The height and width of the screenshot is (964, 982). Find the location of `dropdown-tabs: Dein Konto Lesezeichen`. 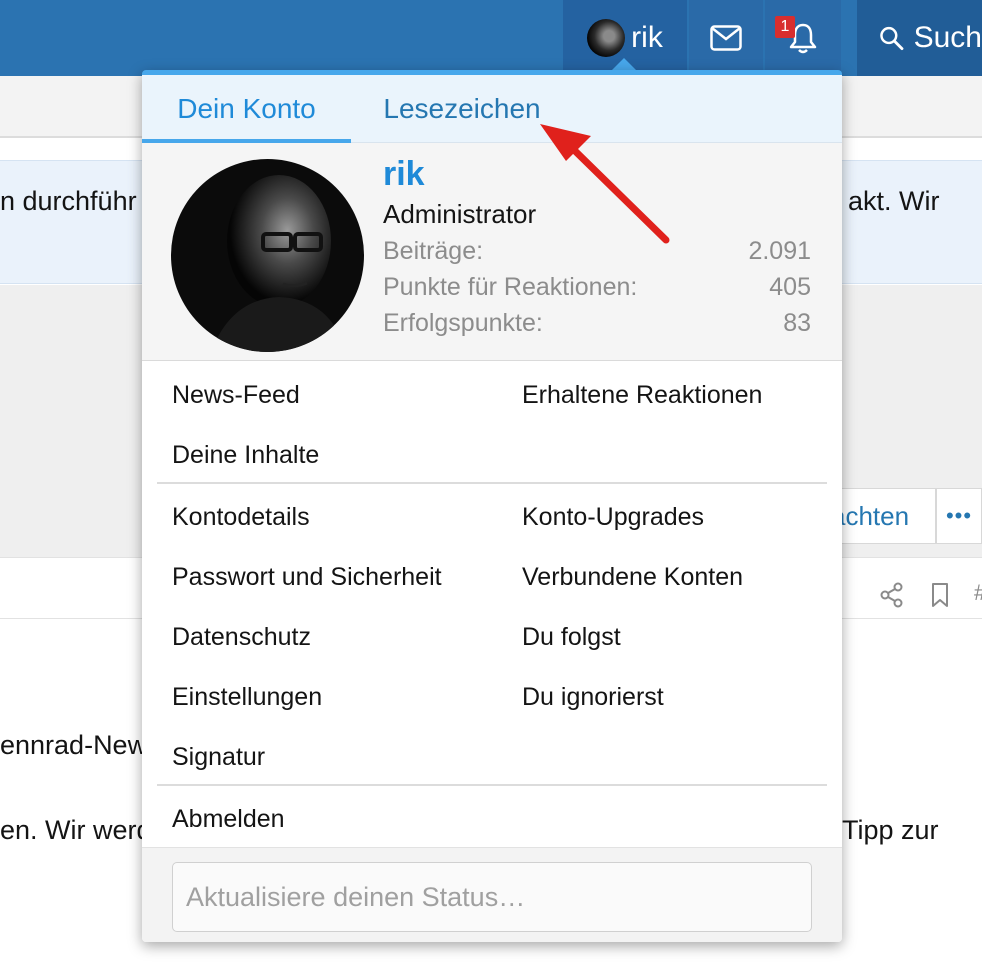

dropdown-tabs: Dein Konto Lesezeichen is located at coordinates (492, 109).